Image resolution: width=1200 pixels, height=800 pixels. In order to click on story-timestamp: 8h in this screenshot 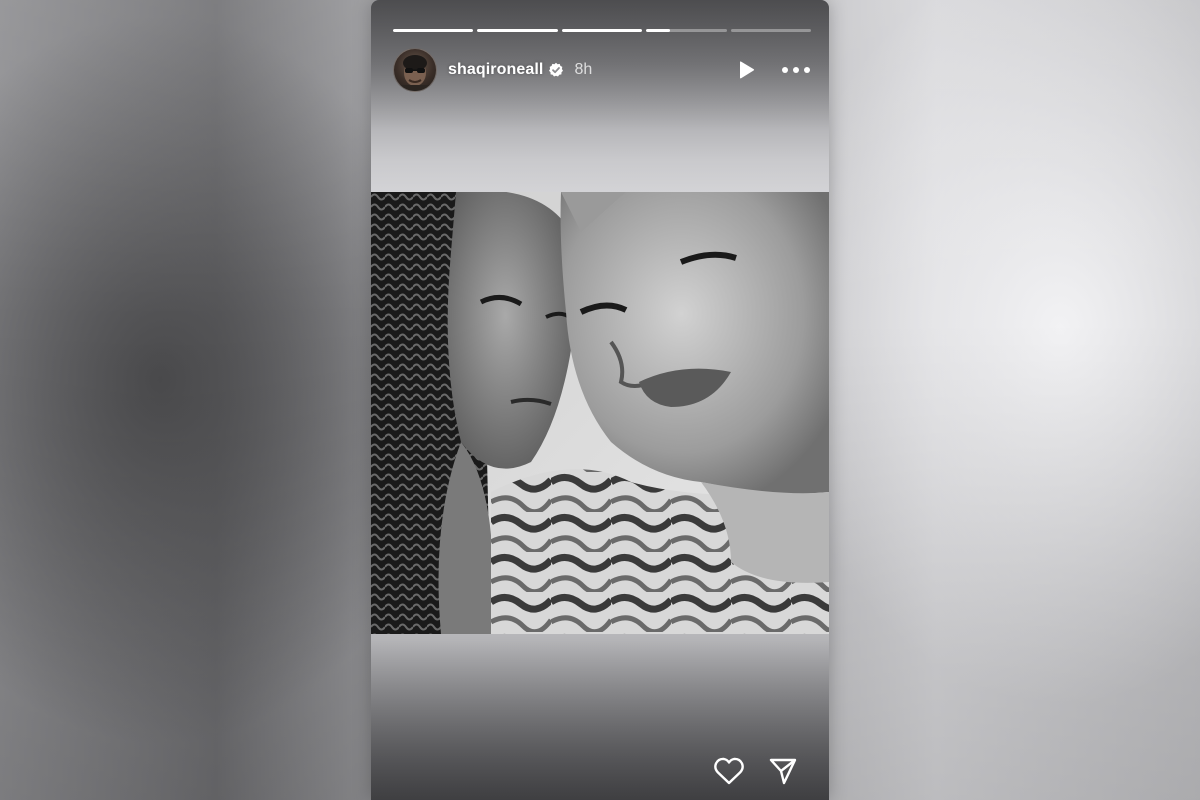, I will do `click(583, 69)`.